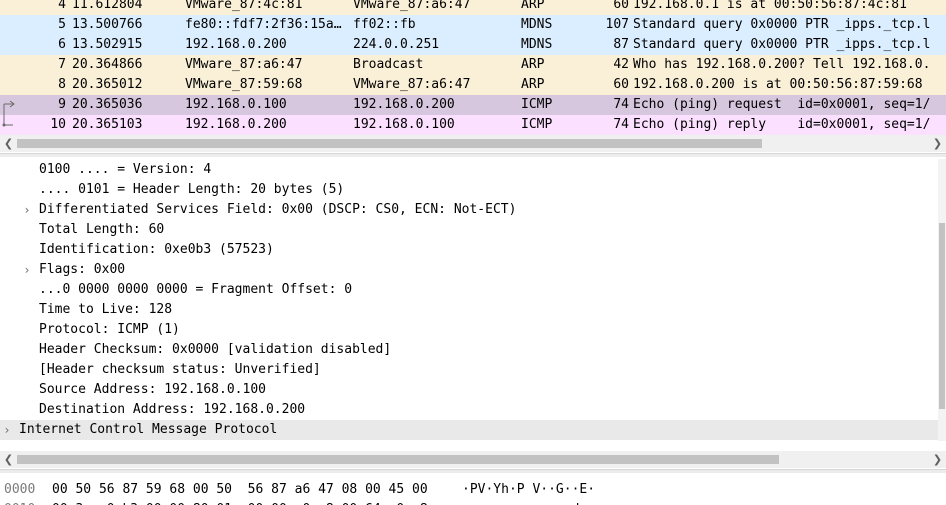  What do you see at coordinates (469, 410) in the screenshot?
I see `tree-item: Destination Address: 192.168.0.200` at bounding box center [469, 410].